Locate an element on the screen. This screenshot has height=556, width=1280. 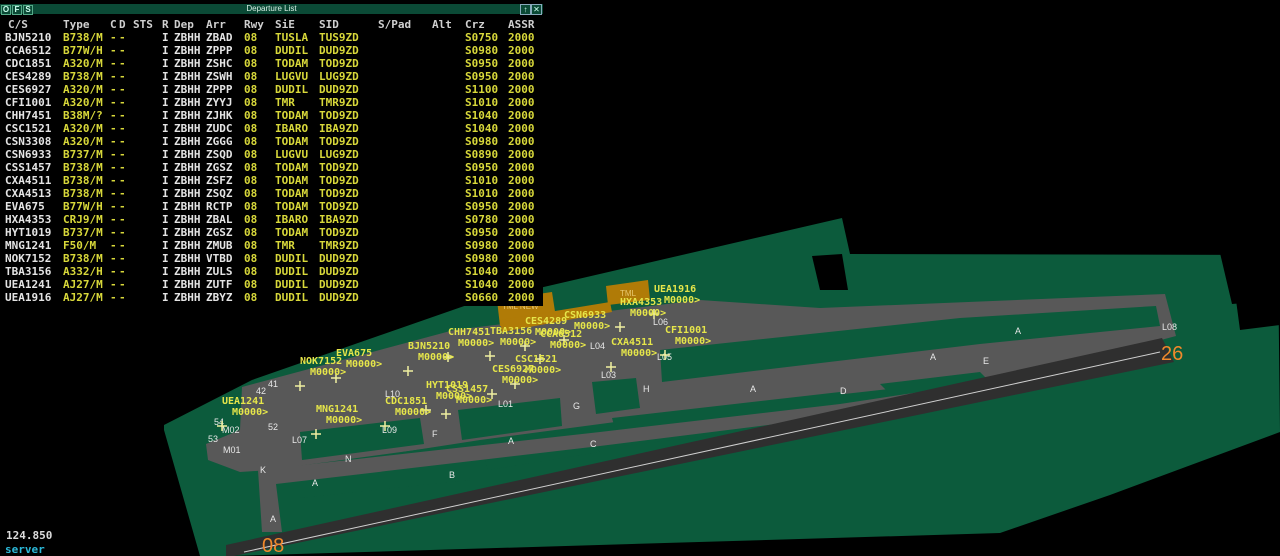
cell-sid: IBA9ZD is located at coordinates (339, 128).